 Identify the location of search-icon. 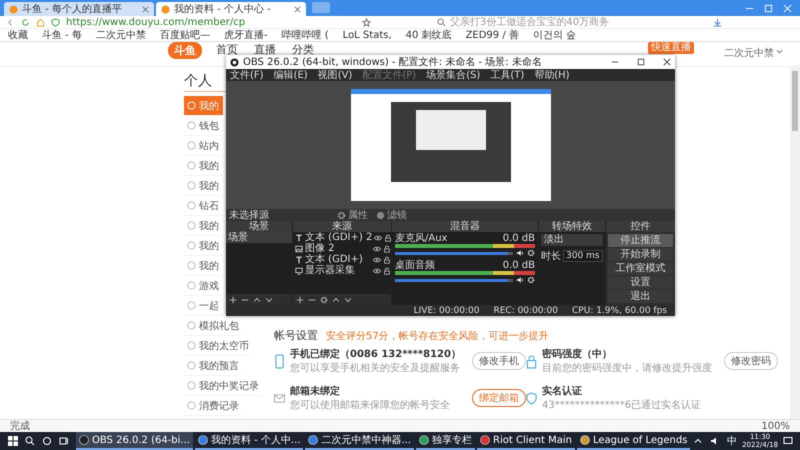
(30, 441).